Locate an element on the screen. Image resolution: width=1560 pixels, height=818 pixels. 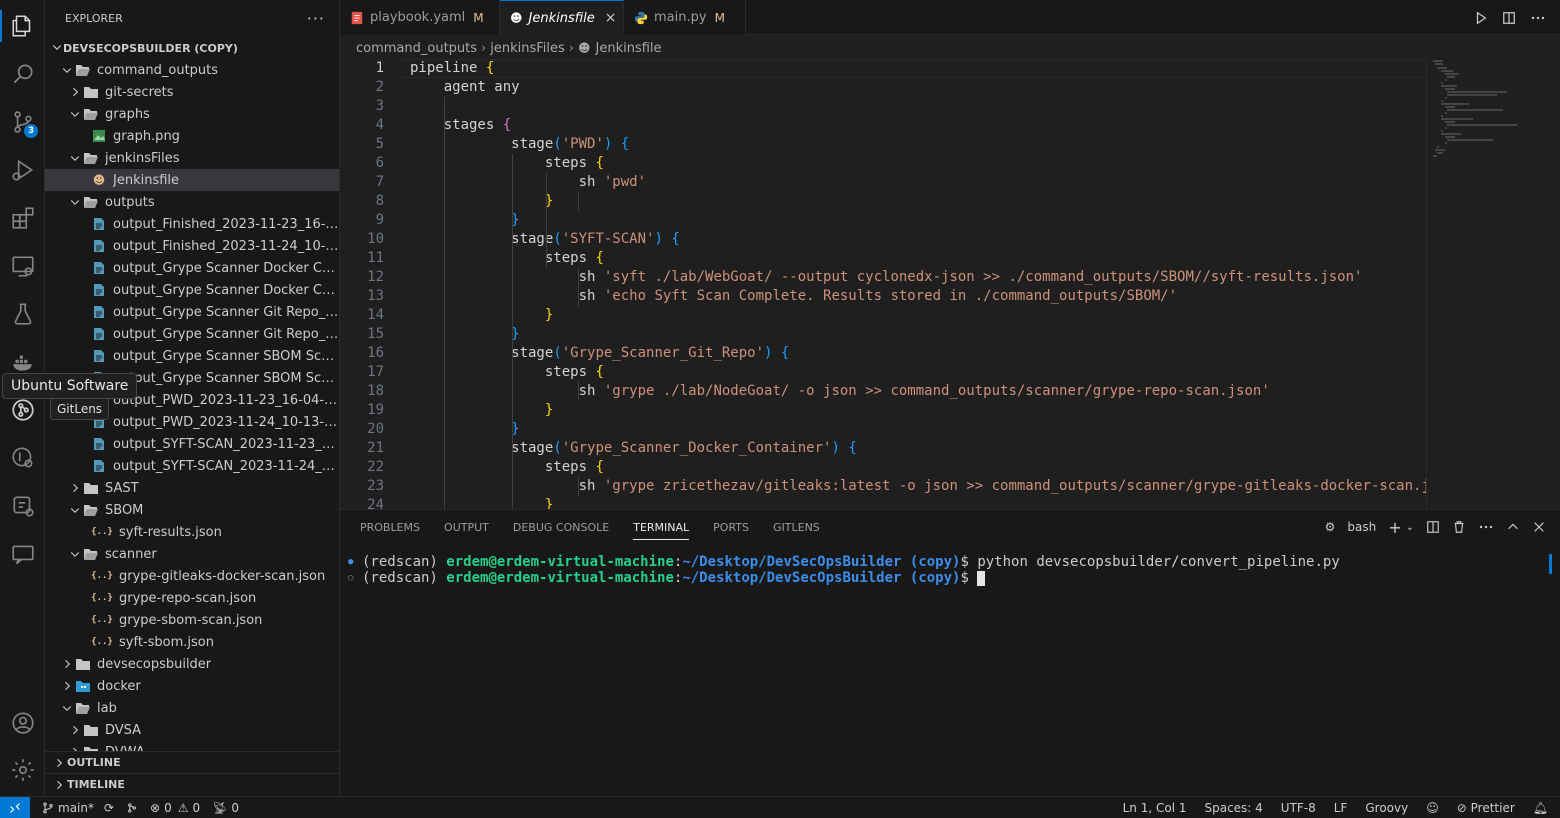
close-icon: × is located at coordinates (611, 18).